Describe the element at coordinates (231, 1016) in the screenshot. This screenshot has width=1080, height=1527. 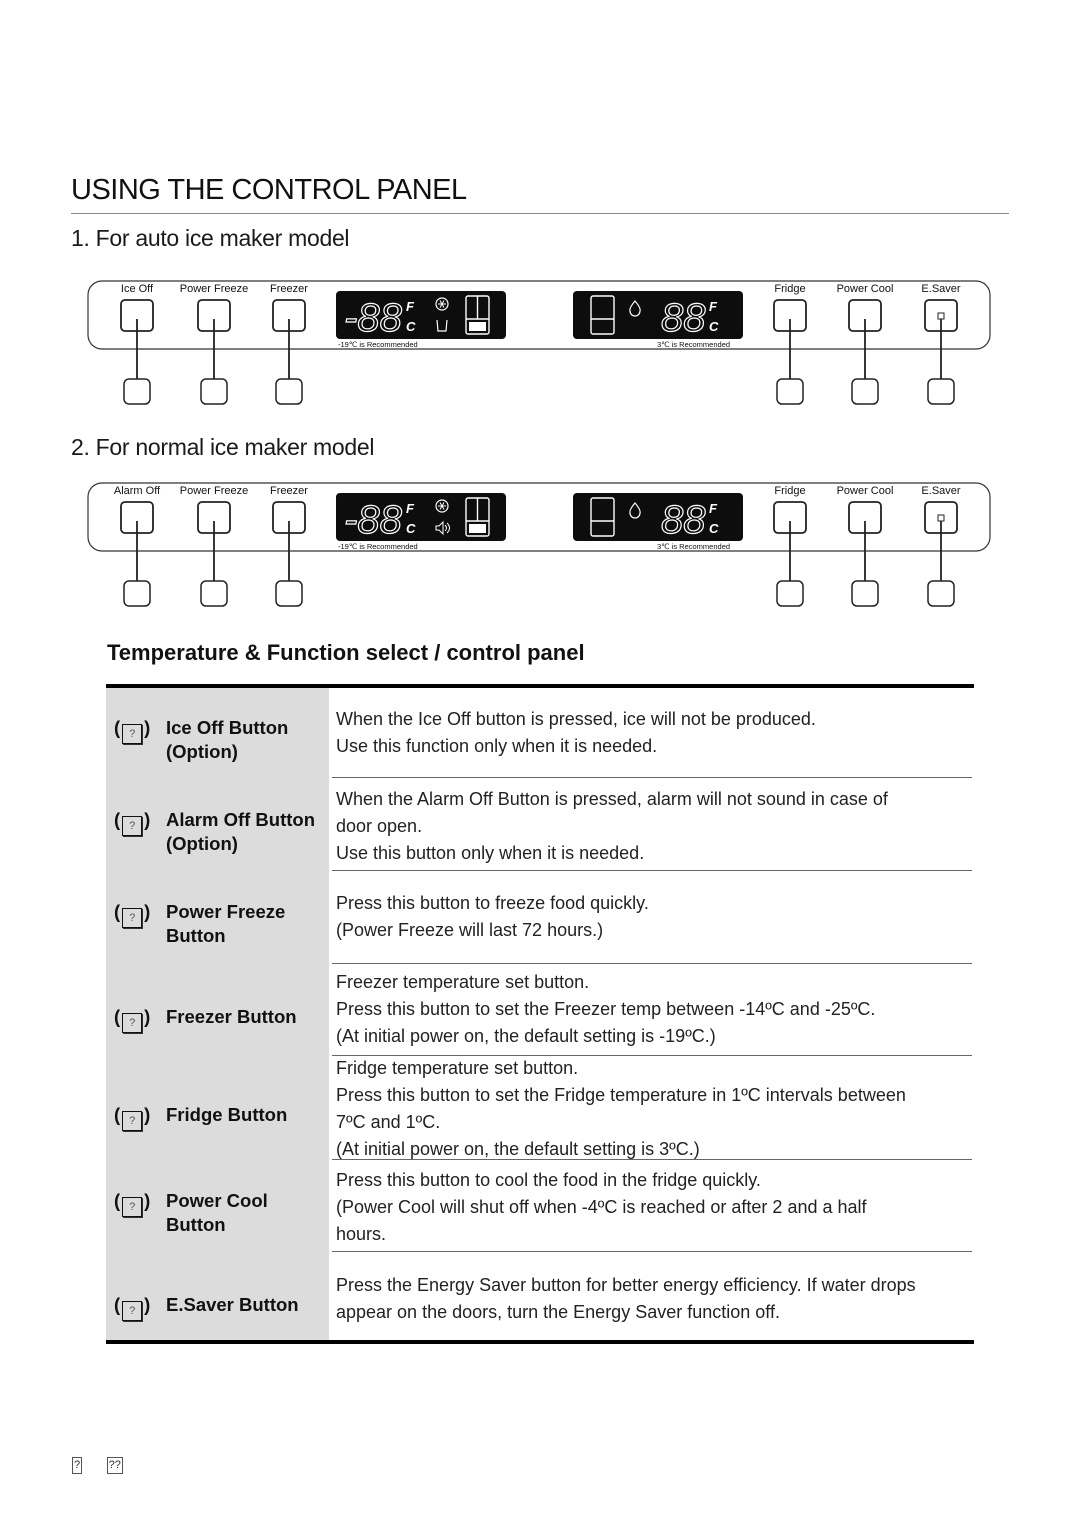
I see `row-label-name: Freezer Button` at that location.